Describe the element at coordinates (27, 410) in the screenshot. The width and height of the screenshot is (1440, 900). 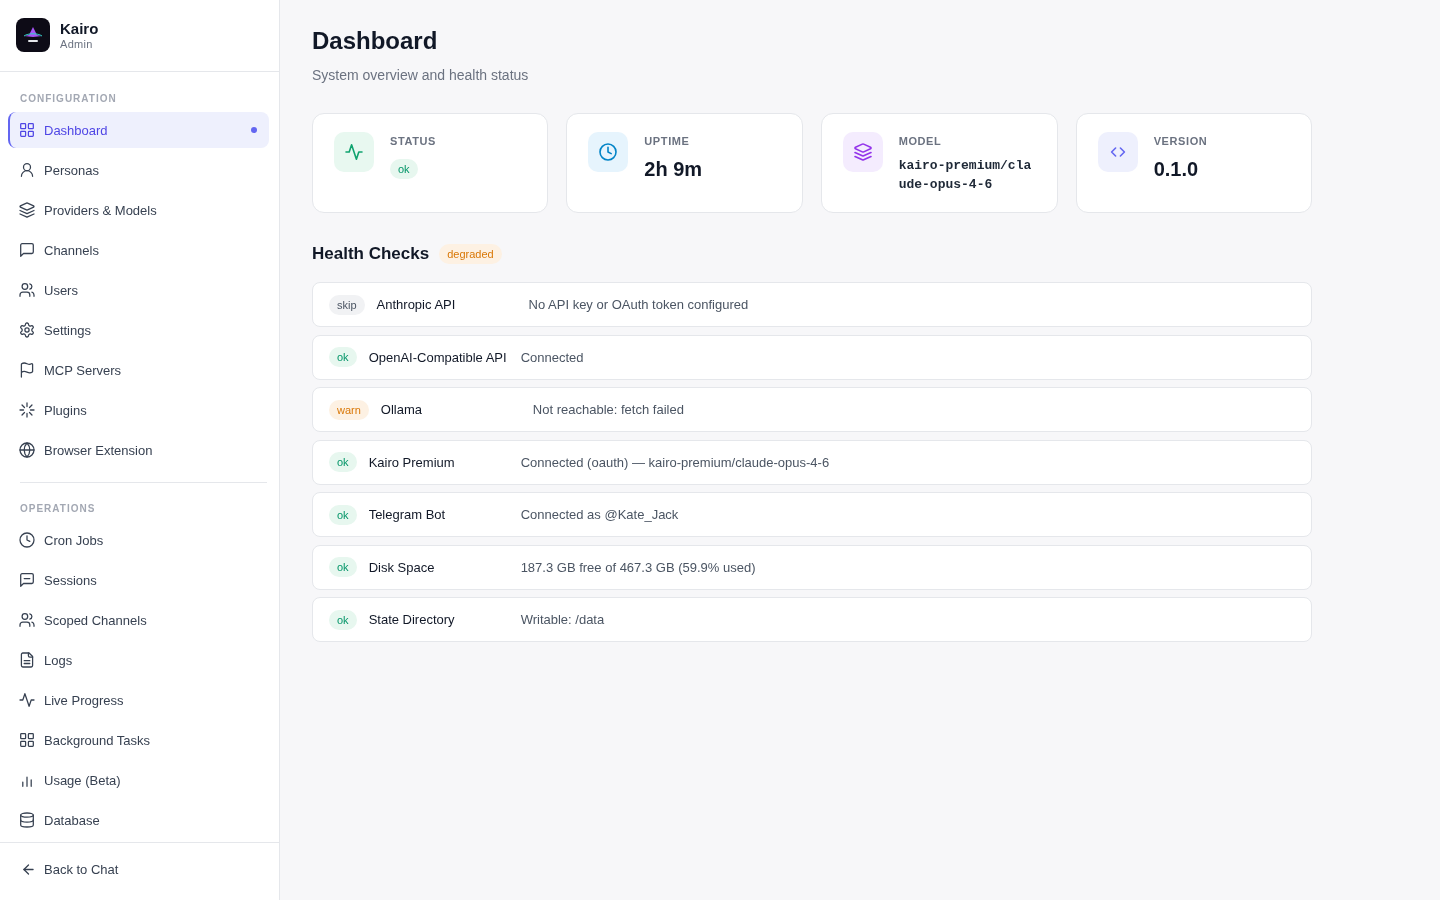
I see `burst-icon` at that location.